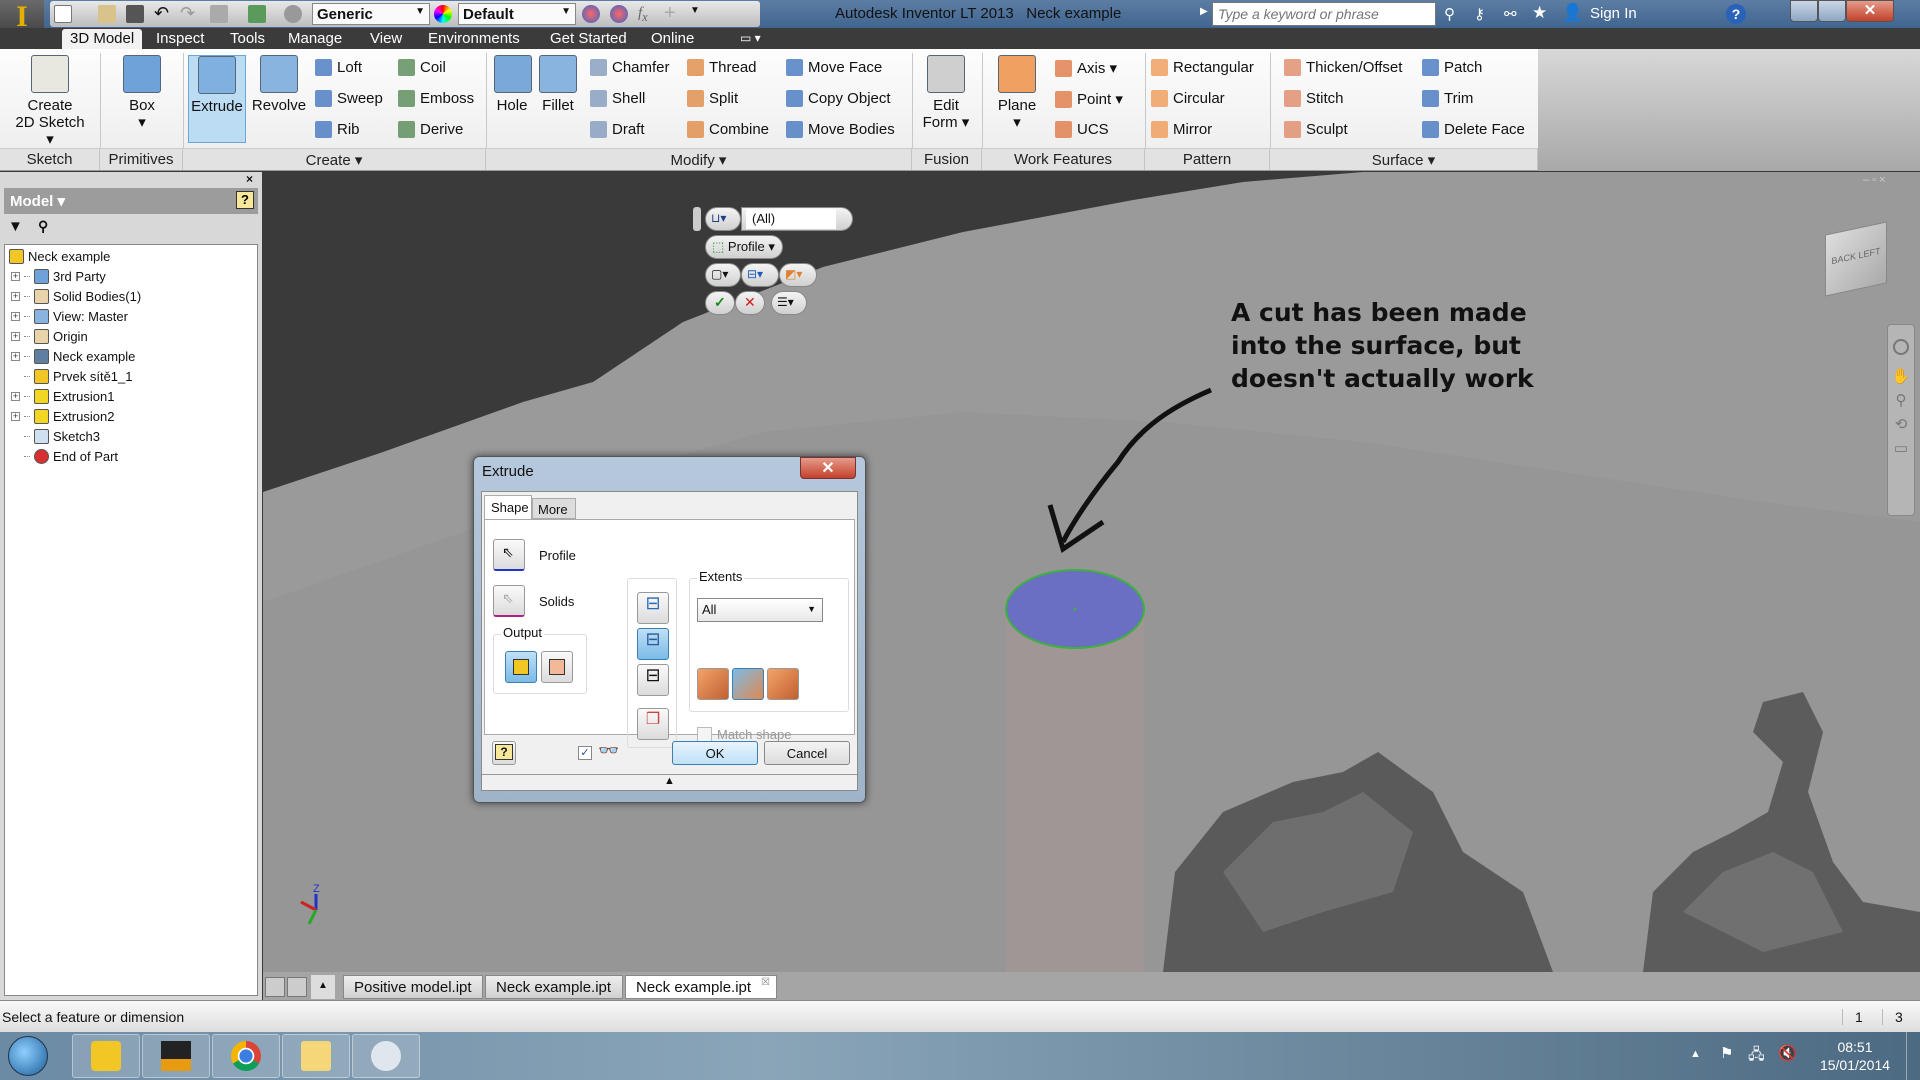 Image resolution: width=1920 pixels, height=1080 pixels. I want to click on redo-icon: ↷, so click(189, 13).